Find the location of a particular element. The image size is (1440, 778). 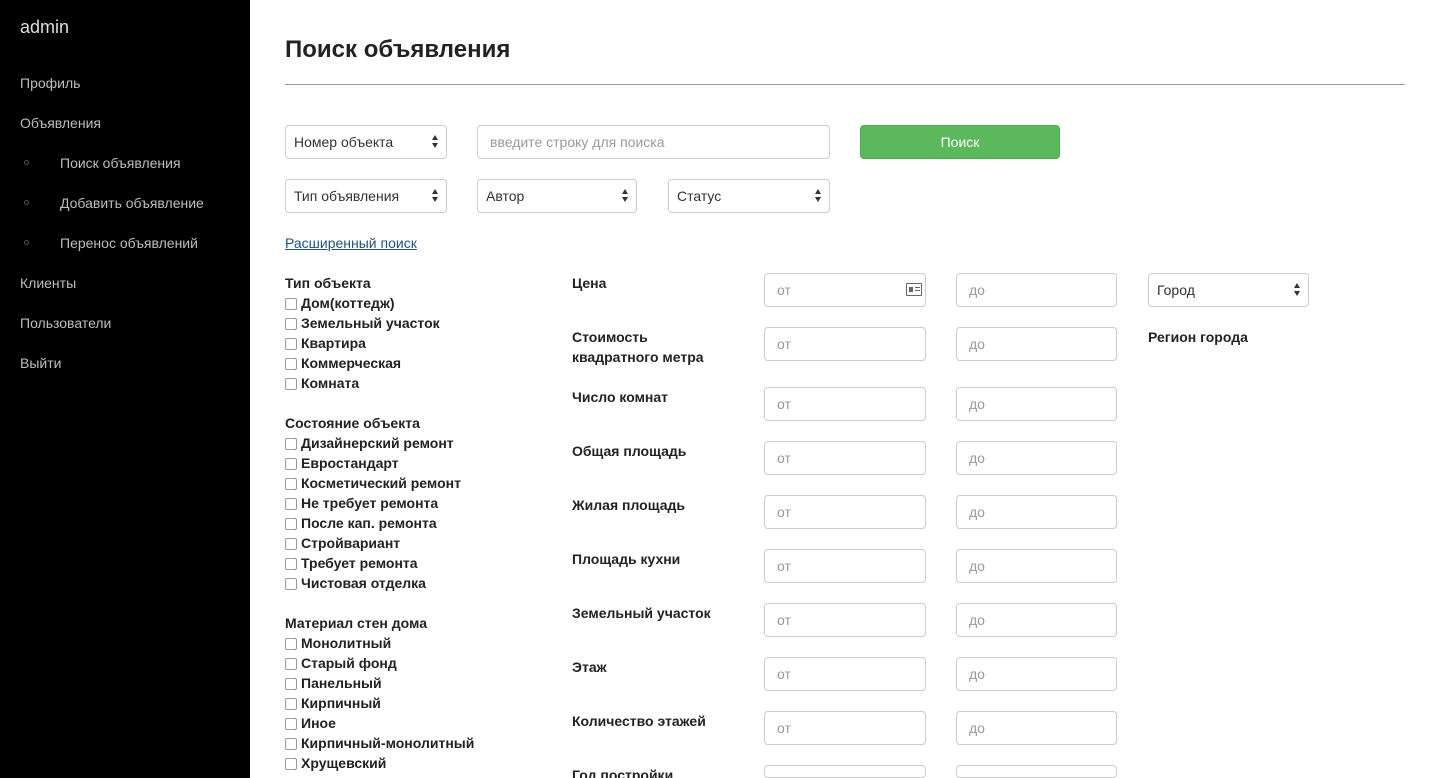

floors-count-from-input is located at coordinates (845, 728).